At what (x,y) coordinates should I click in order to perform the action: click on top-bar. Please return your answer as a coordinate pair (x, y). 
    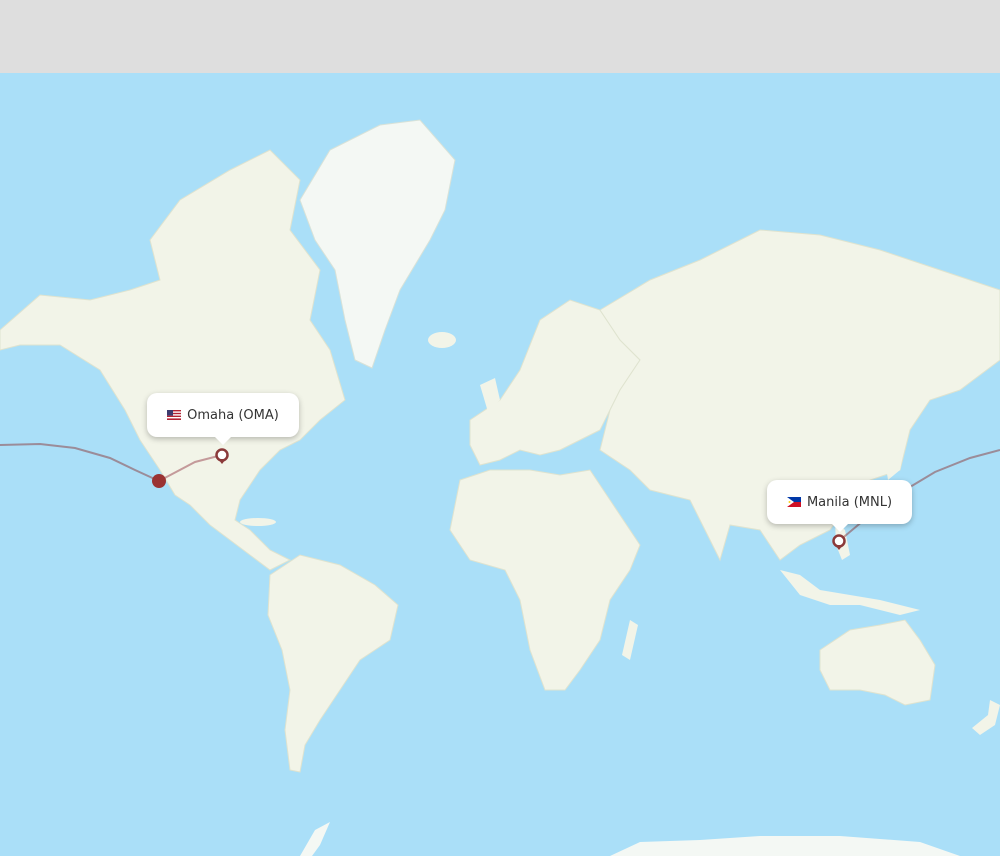
    Looking at the image, I should click on (500, 36).